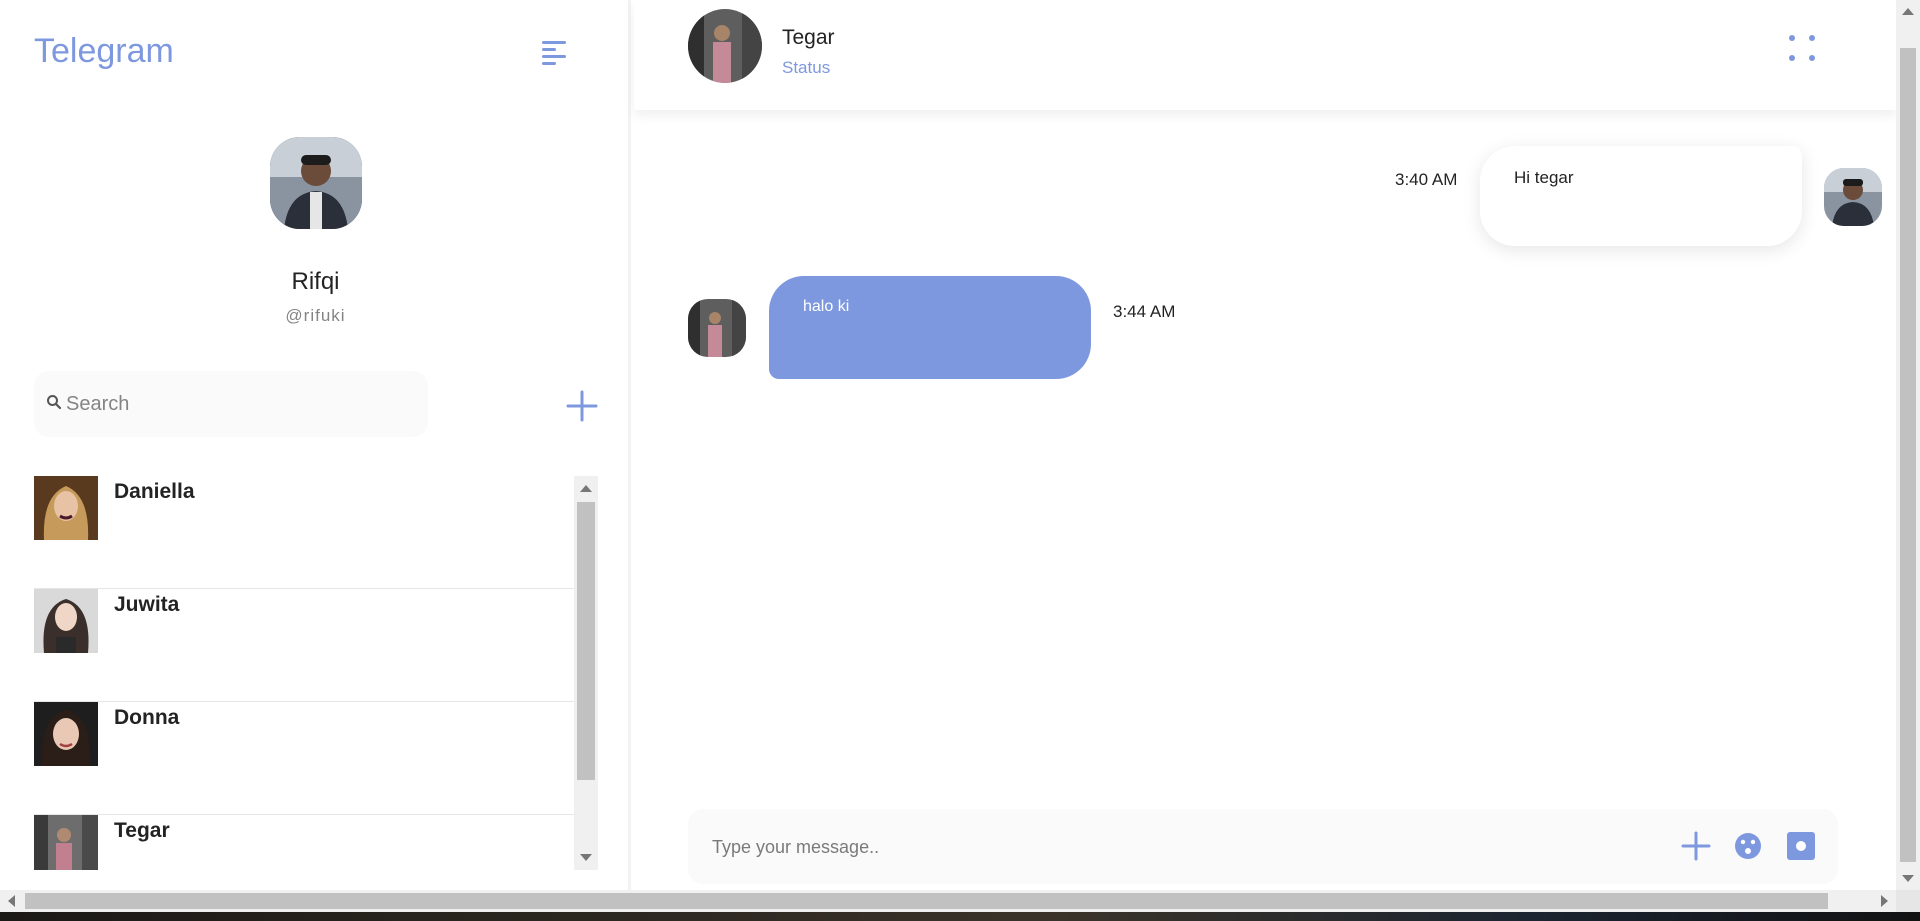 This screenshot has width=1920, height=921. What do you see at coordinates (11, 901) in the screenshot?
I see `scroll-left-arrow-icon` at bounding box center [11, 901].